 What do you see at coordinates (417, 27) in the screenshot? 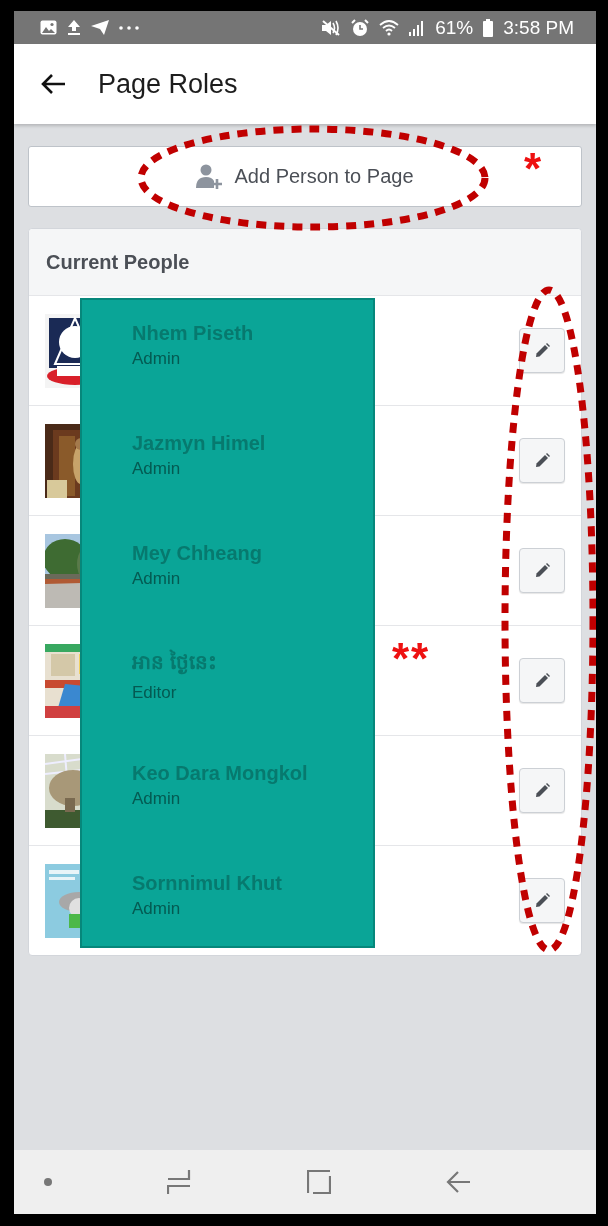
I see `signal-icon` at bounding box center [417, 27].